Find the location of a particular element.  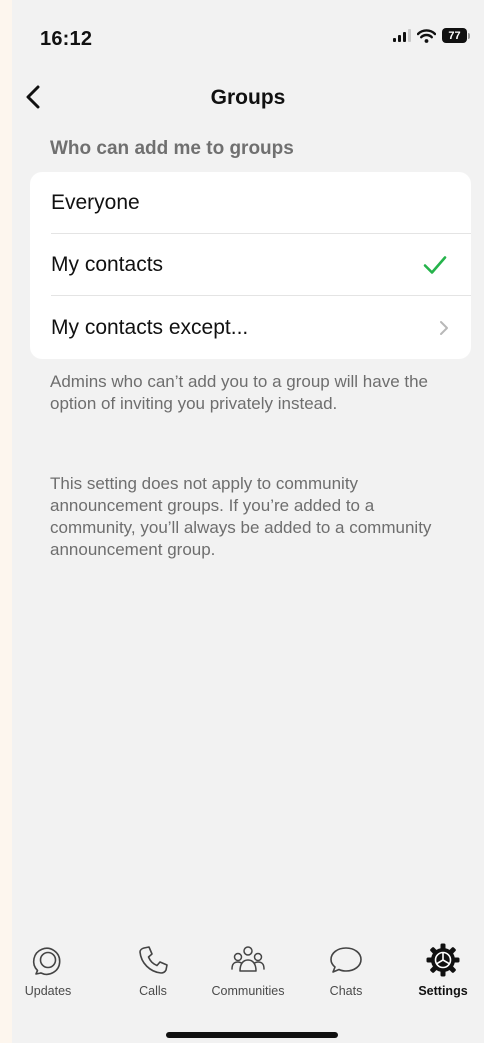

tab-calls: Calls is located at coordinates (153, 970).